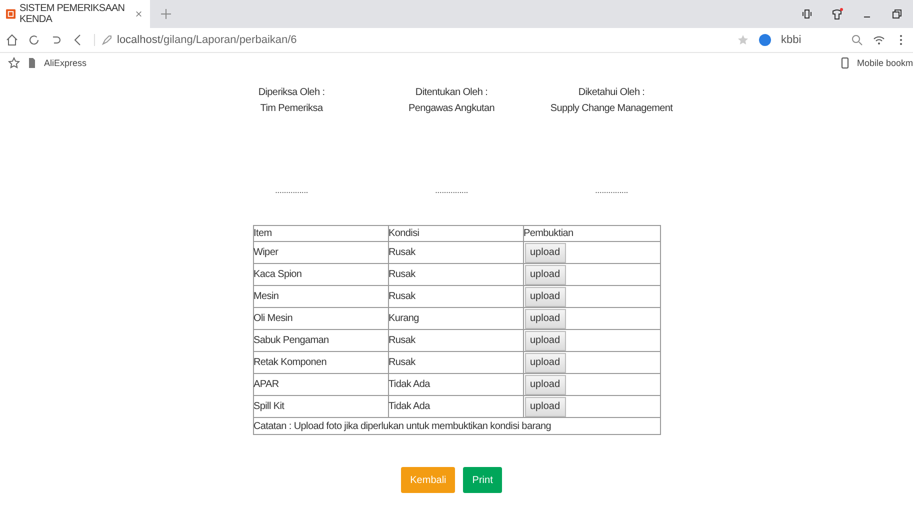  Describe the element at coordinates (291, 109) in the screenshot. I see `signatory-name: Tim Pemeriksa` at that location.